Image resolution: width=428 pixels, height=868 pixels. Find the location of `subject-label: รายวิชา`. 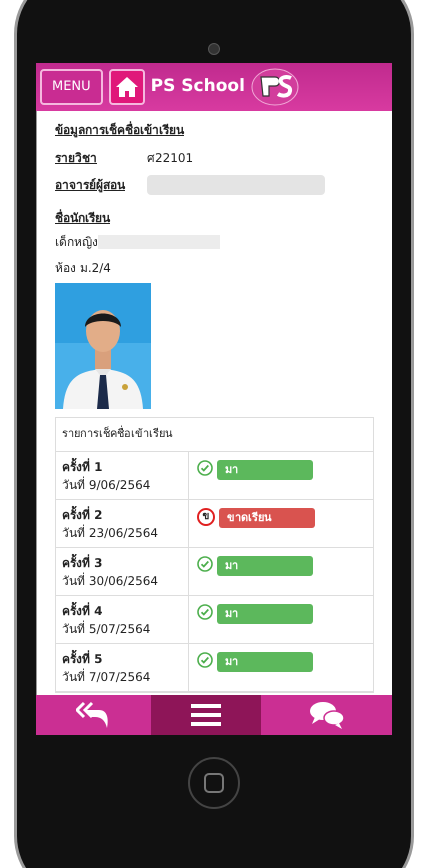

subject-label: รายวิชา is located at coordinates (76, 158).